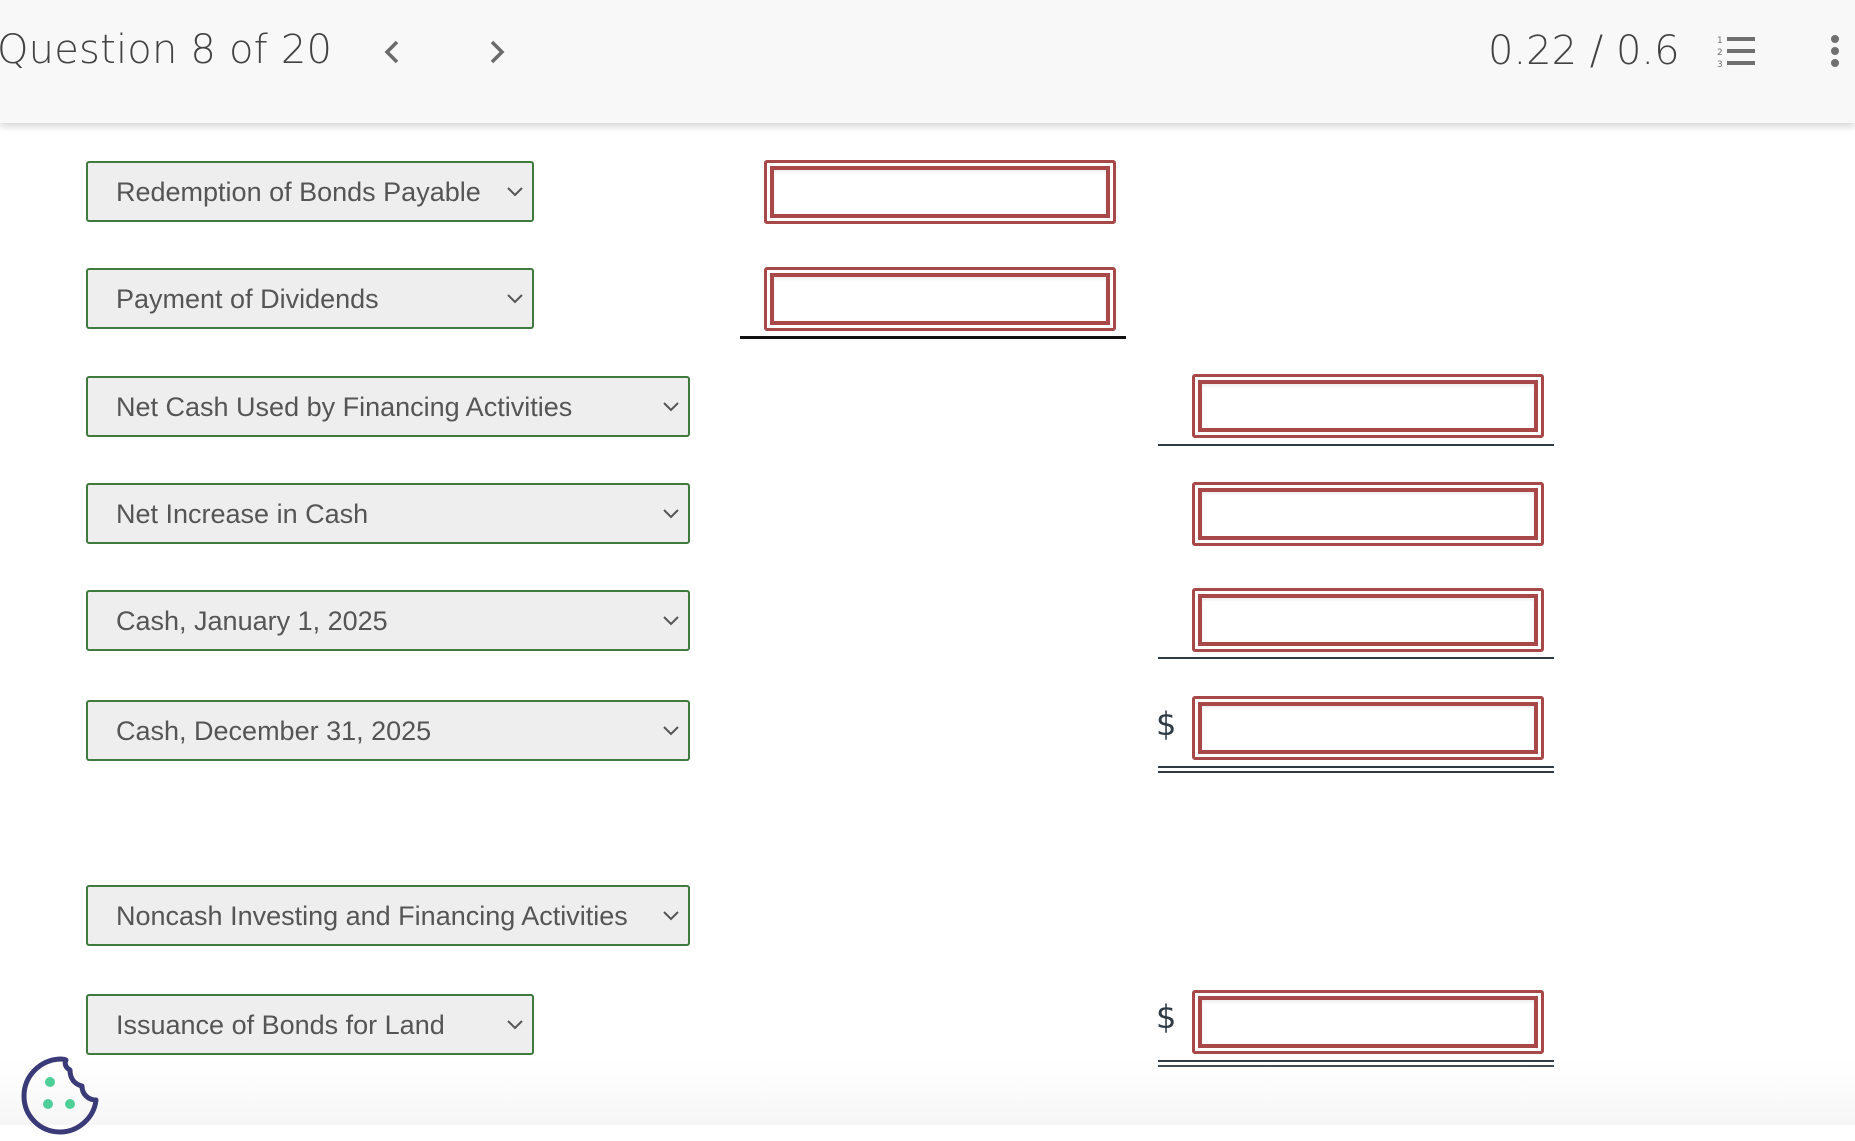 The height and width of the screenshot is (1141, 1855). I want to click on chevron-left-icon, so click(391, 52).